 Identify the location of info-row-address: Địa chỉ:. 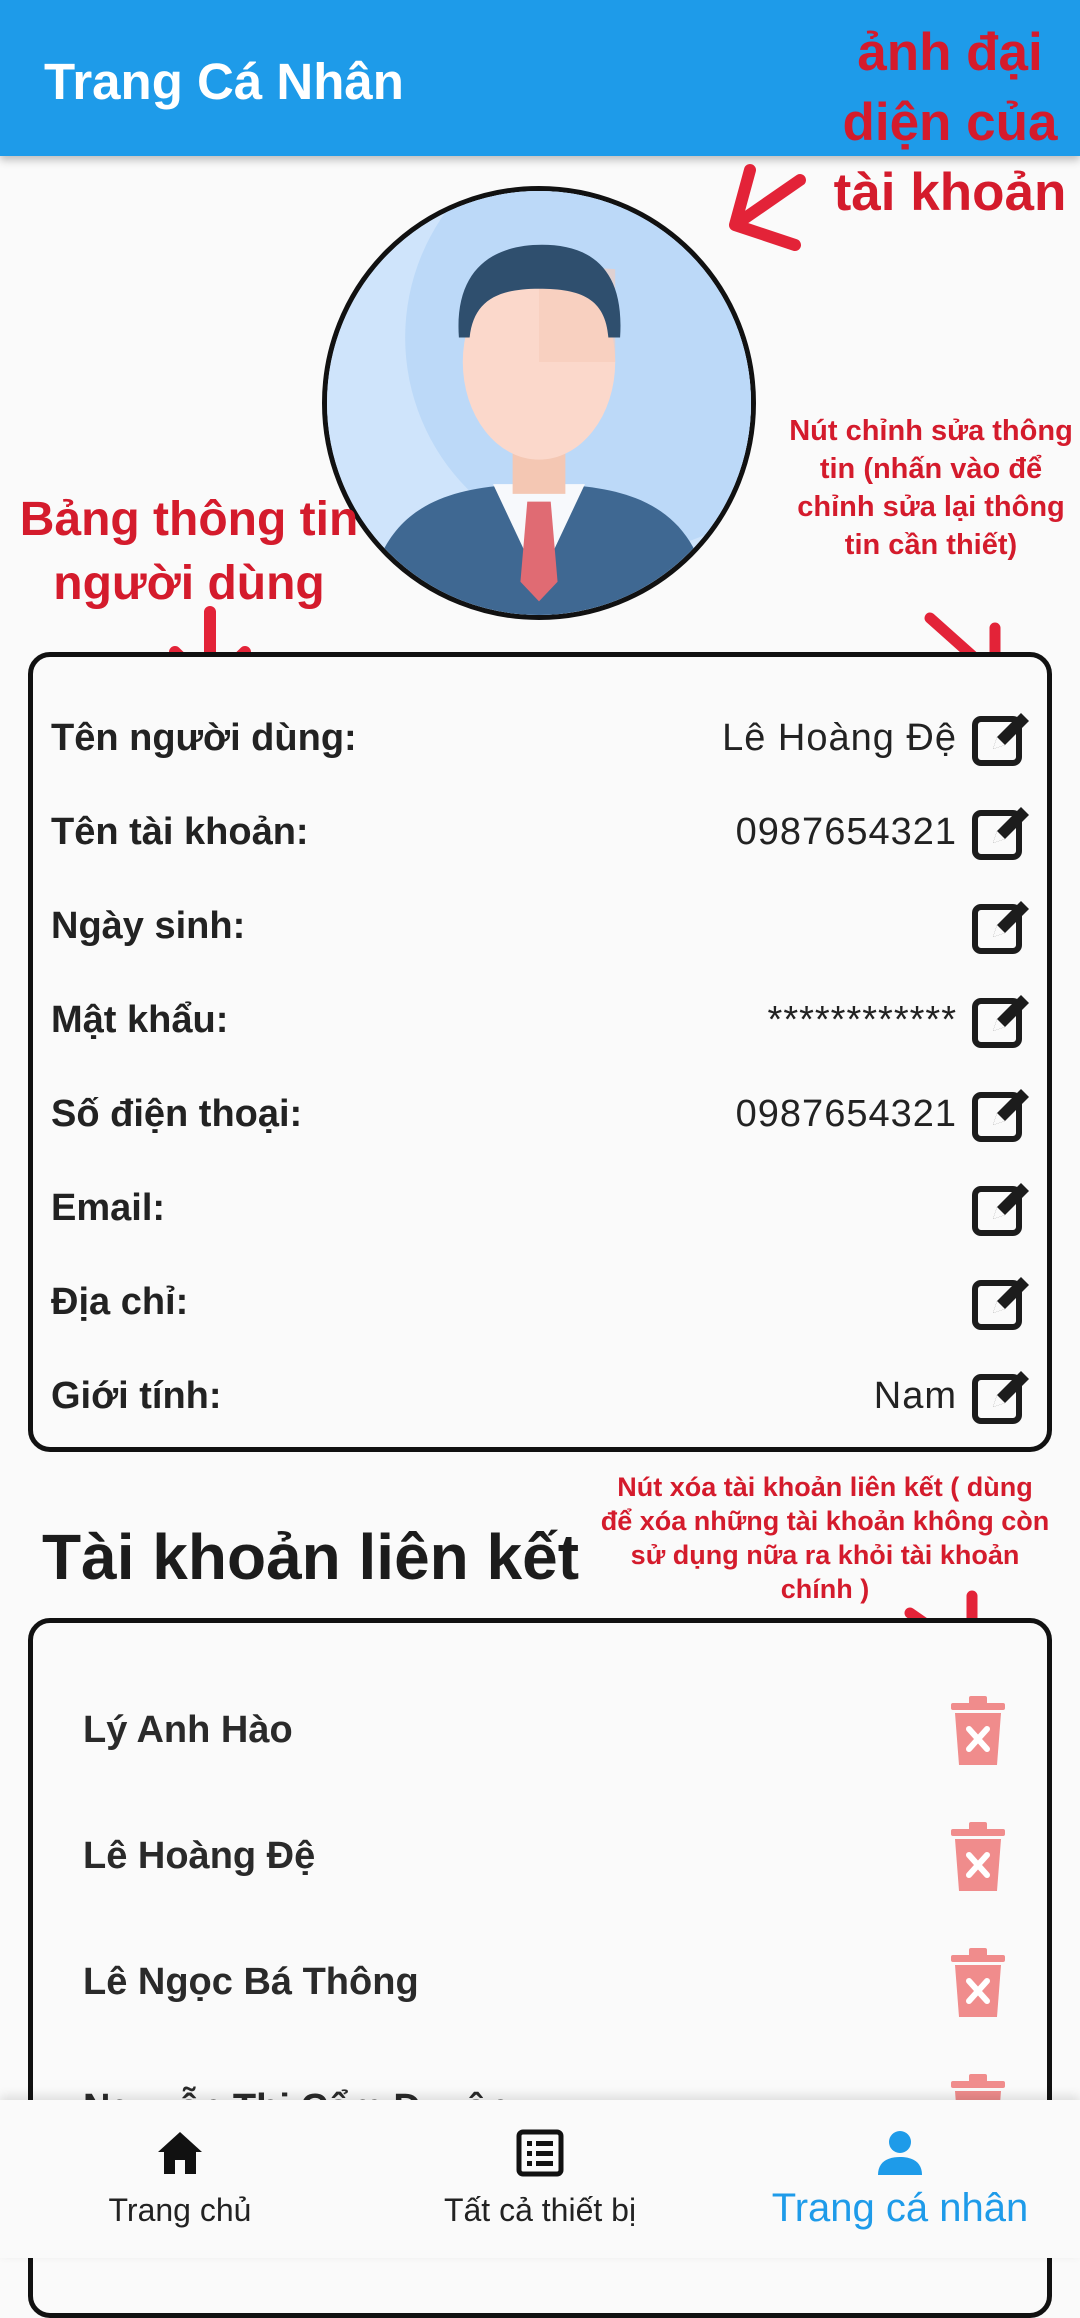
(540, 1310).